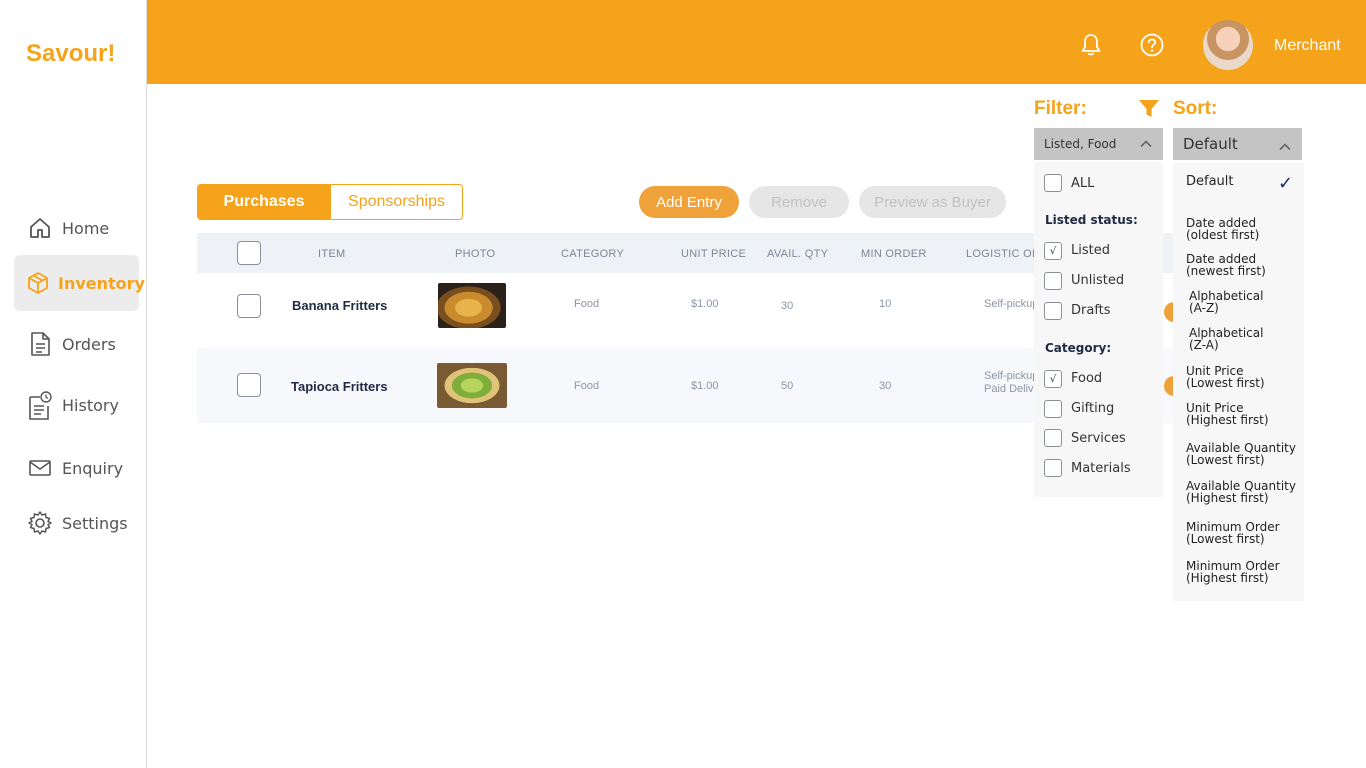  I want to click on filter-category-heading: Category:, so click(1078, 348).